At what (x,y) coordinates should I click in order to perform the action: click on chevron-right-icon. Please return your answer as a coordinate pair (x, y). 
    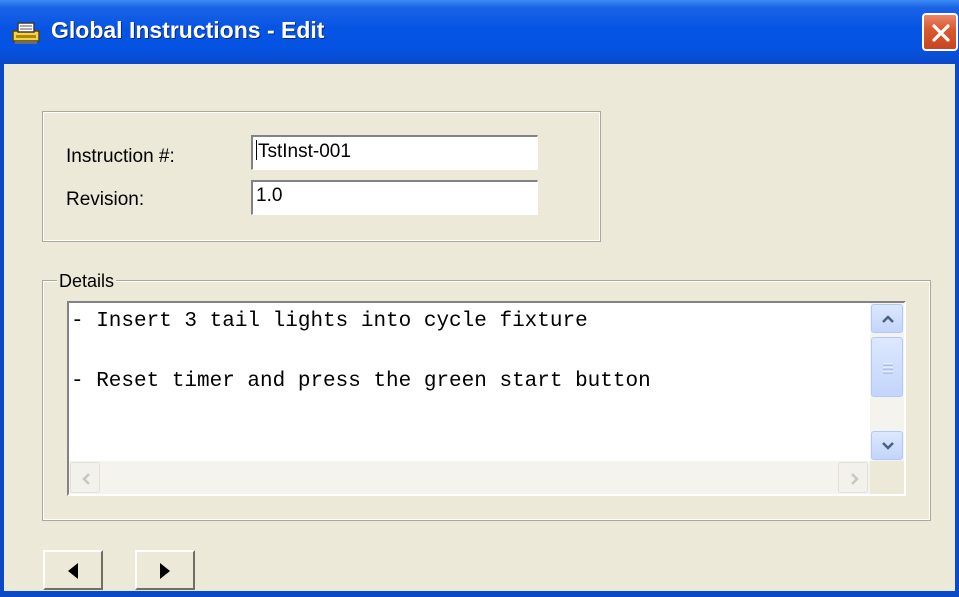
    Looking at the image, I should click on (855, 479).